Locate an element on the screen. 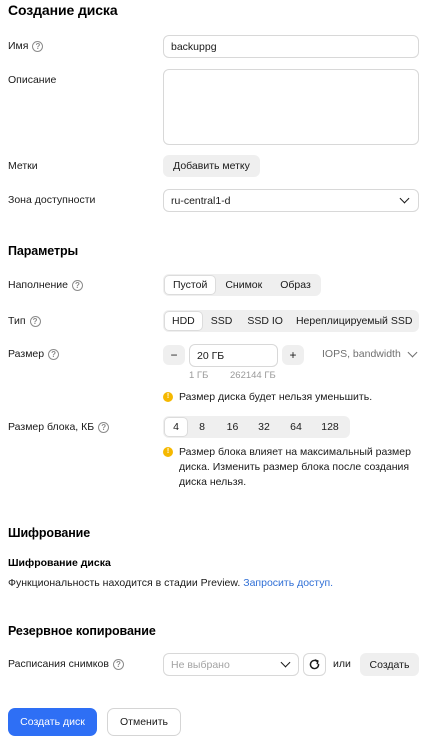 The image size is (437, 753). type-segmented: HDD SSD SSD IO Нереплицируемый SSD is located at coordinates (291, 321).